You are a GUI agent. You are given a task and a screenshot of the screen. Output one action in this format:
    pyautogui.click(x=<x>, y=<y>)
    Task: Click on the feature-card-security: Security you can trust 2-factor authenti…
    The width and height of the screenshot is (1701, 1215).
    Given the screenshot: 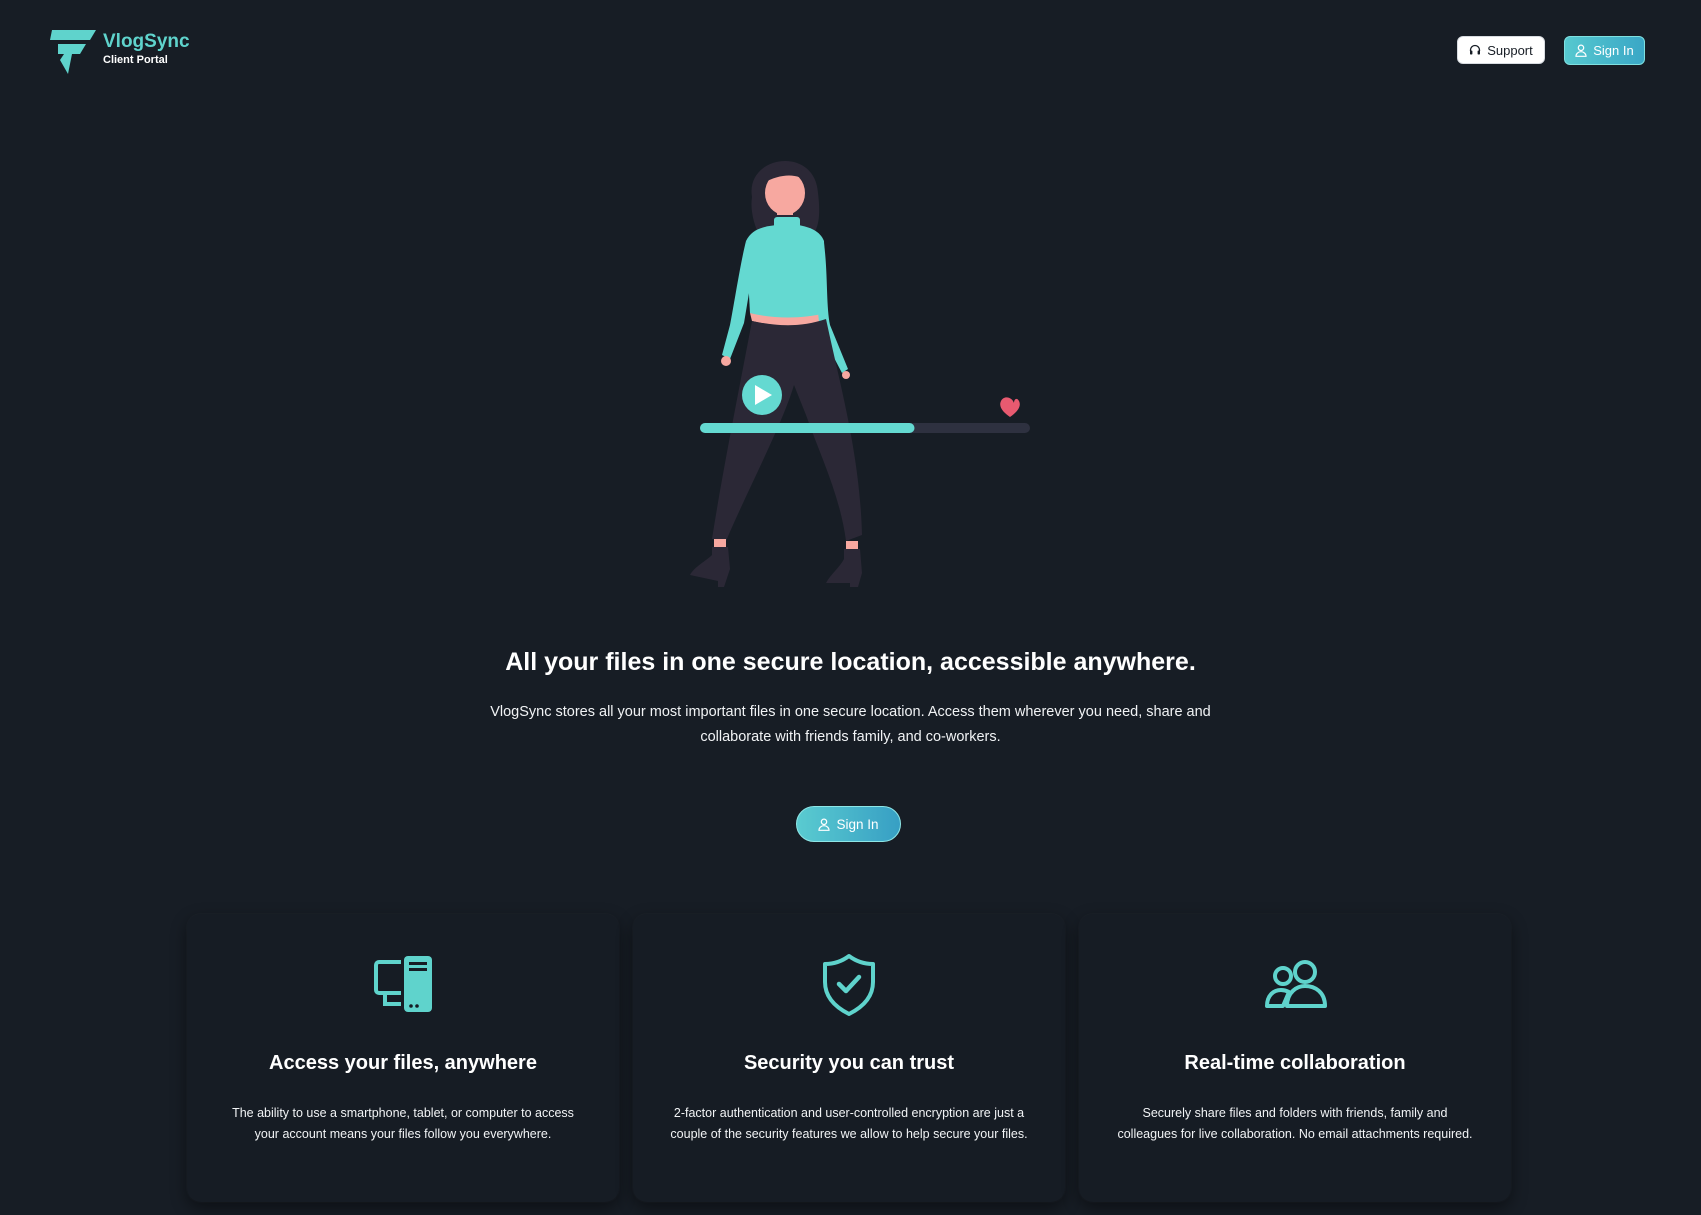 What is the action you would take?
    pyautogui.click(x=849, y=1058)
    